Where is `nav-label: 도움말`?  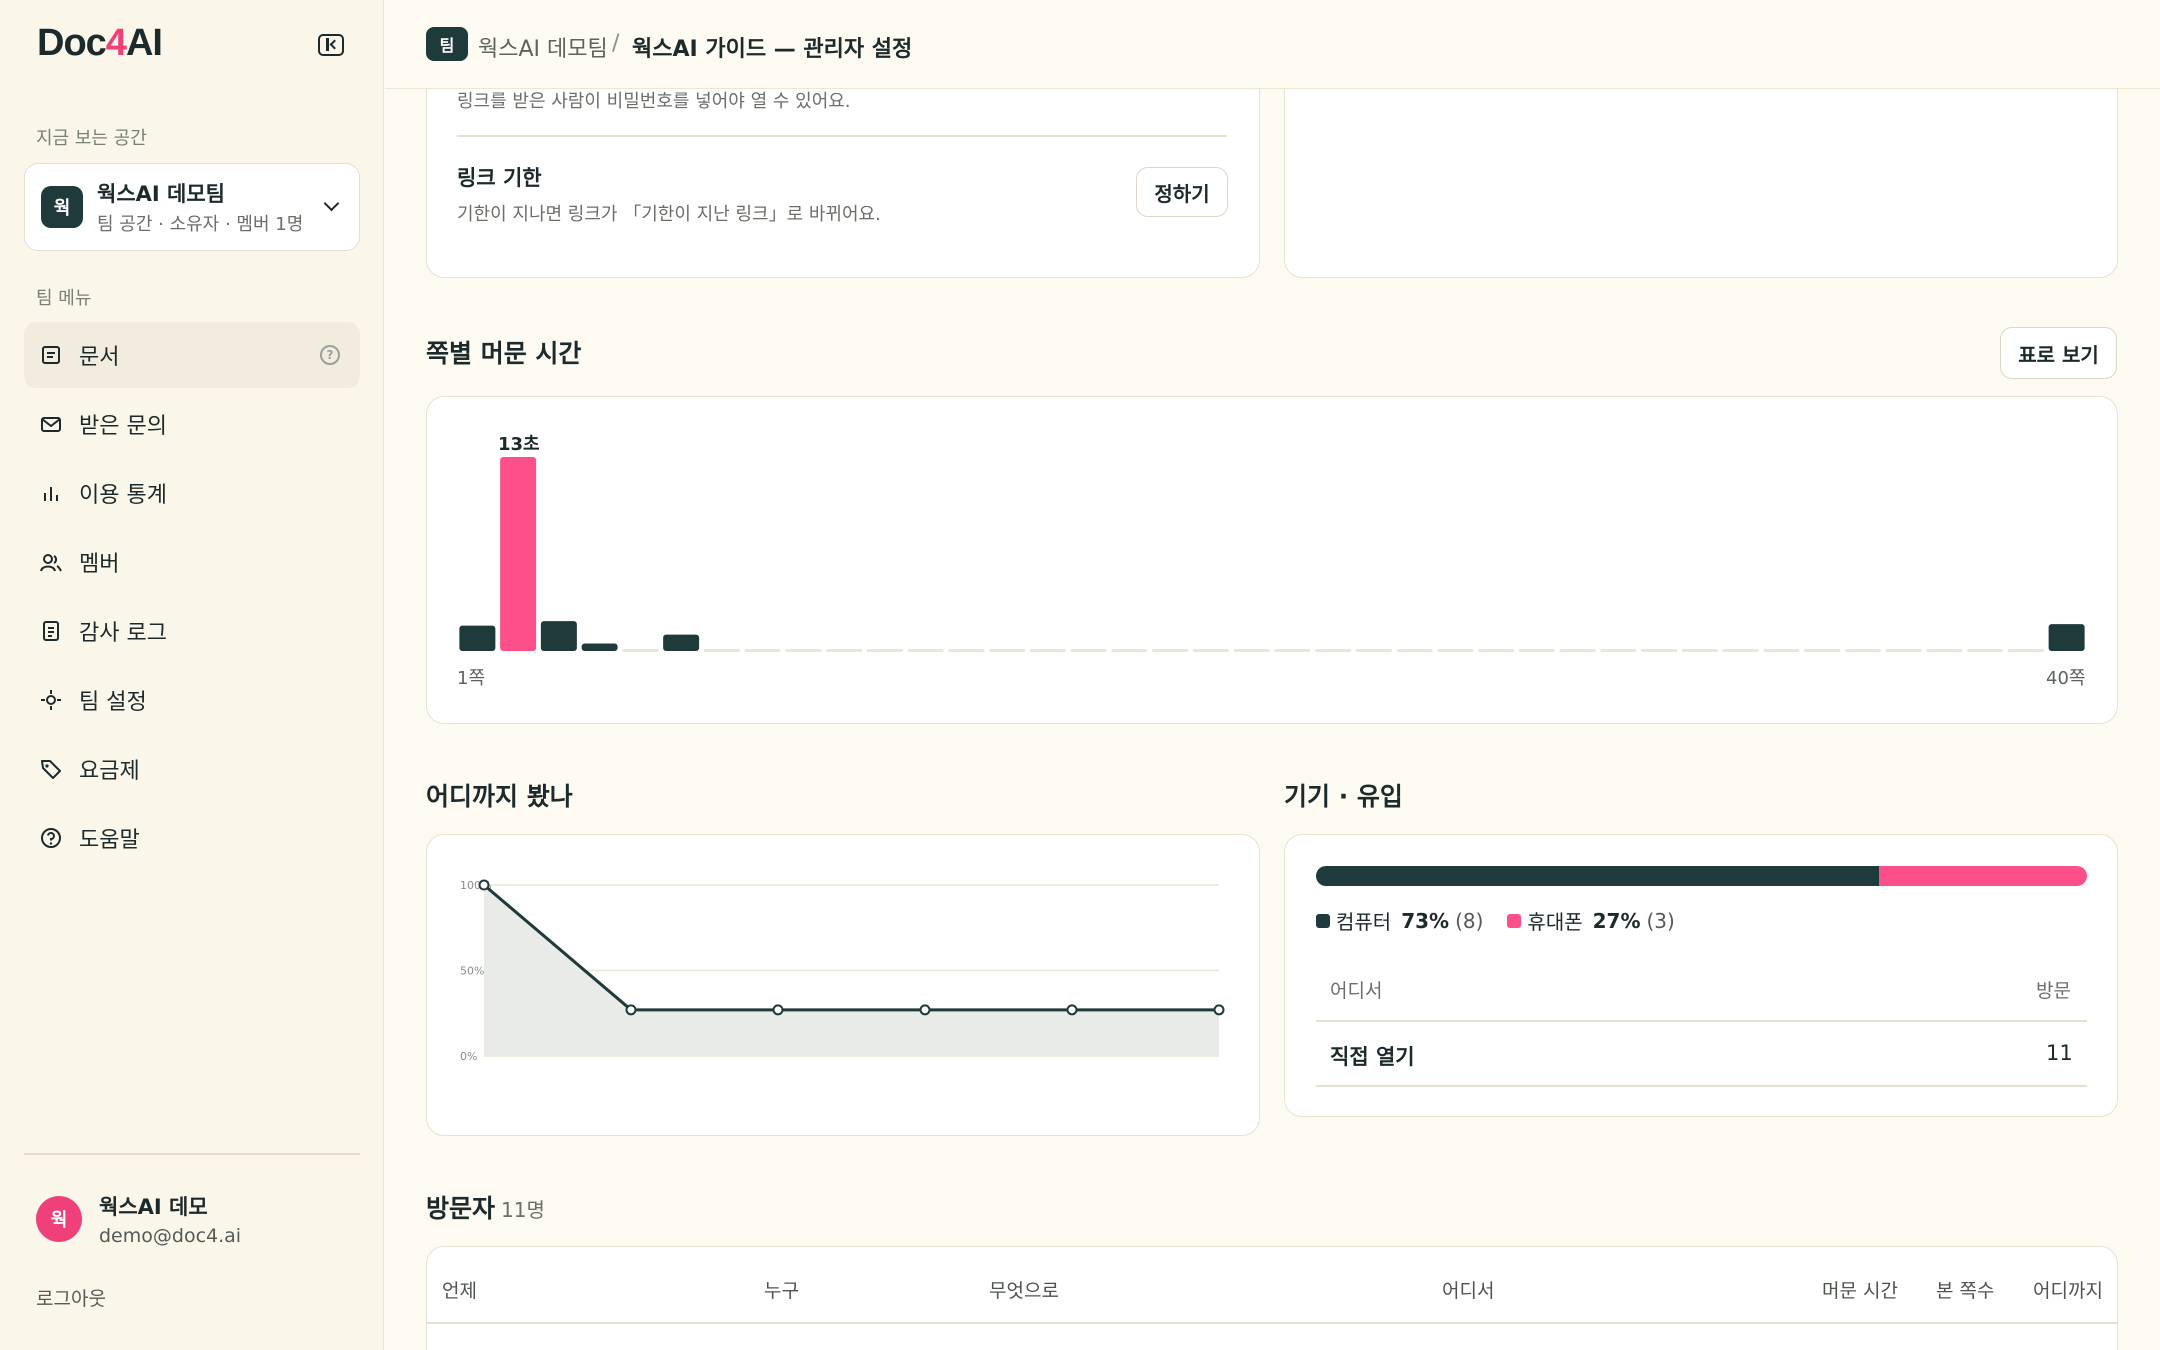
nav-label: 도움말 is located at coordinates (109, 840).